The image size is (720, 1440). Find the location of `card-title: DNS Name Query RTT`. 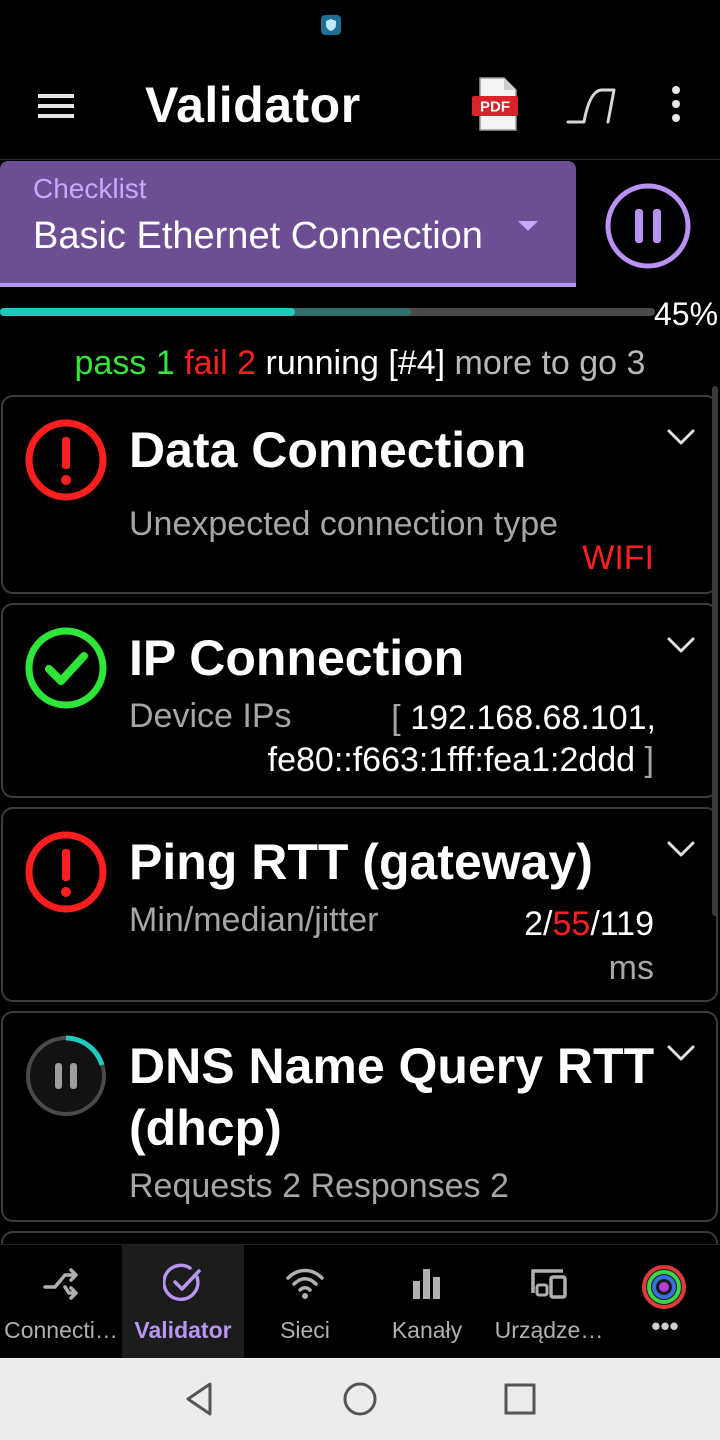

card-title: DNS Name Query RTT is located at coordinates (392, 1066).